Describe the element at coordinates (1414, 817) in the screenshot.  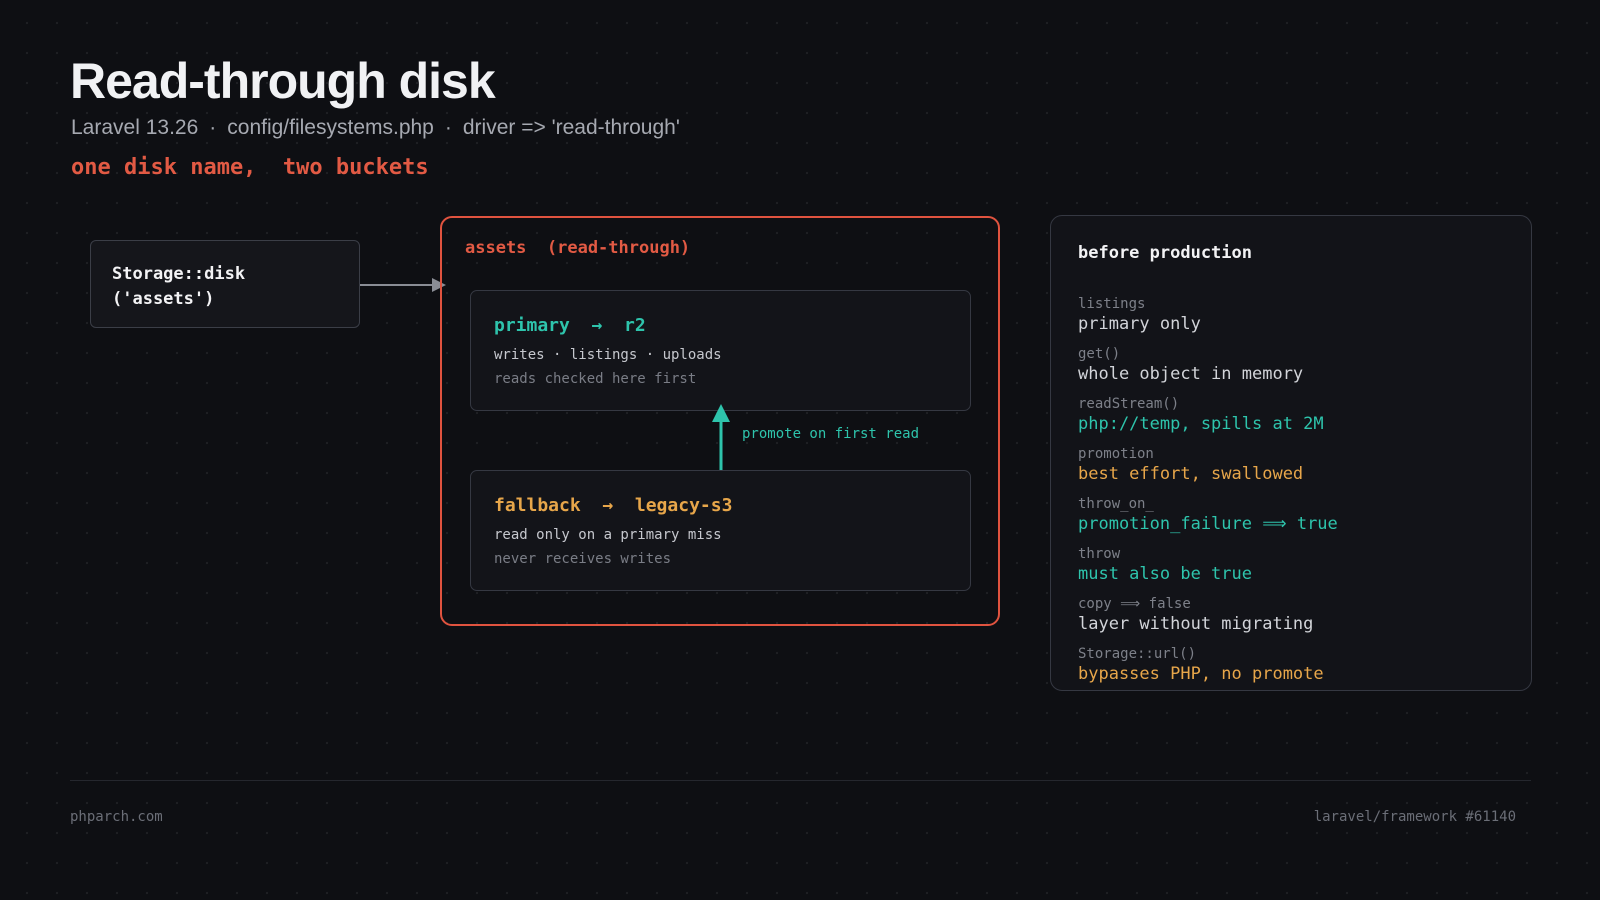
I see `footer-reference: laravel/framework #61140` at that location.